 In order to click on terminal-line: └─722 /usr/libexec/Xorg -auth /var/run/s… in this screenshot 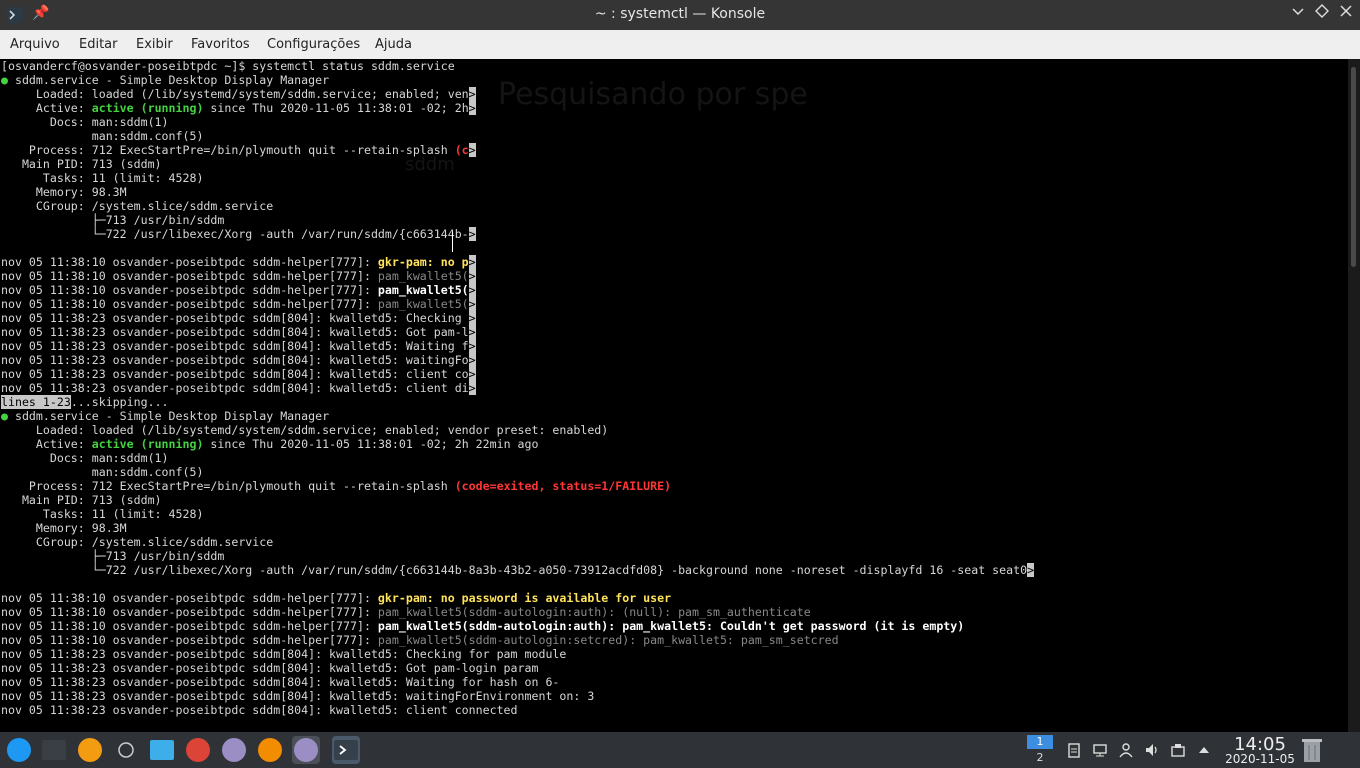, I will do `click(518, 570)`.